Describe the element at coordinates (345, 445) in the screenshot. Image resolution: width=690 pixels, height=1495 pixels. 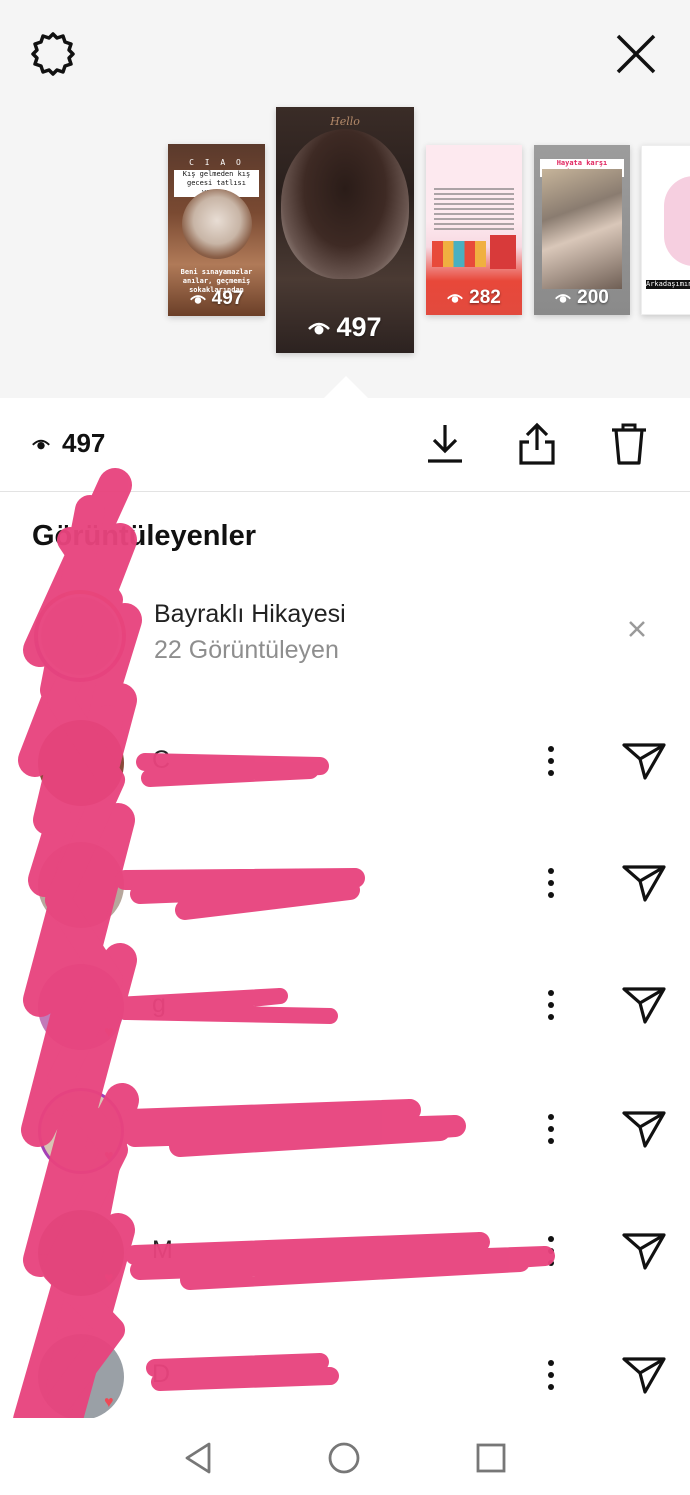
I see `action-bar: 497` at that location.